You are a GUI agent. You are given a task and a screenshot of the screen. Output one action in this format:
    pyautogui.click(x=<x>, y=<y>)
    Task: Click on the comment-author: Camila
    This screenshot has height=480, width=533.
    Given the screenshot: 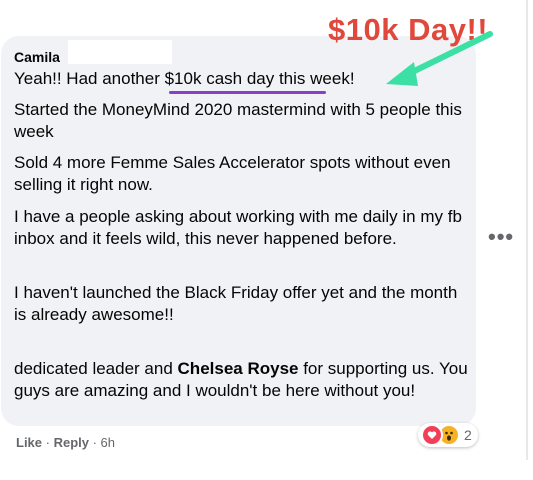 What is the action you would take?
    pyautogui.click(x=37, y=57)
    